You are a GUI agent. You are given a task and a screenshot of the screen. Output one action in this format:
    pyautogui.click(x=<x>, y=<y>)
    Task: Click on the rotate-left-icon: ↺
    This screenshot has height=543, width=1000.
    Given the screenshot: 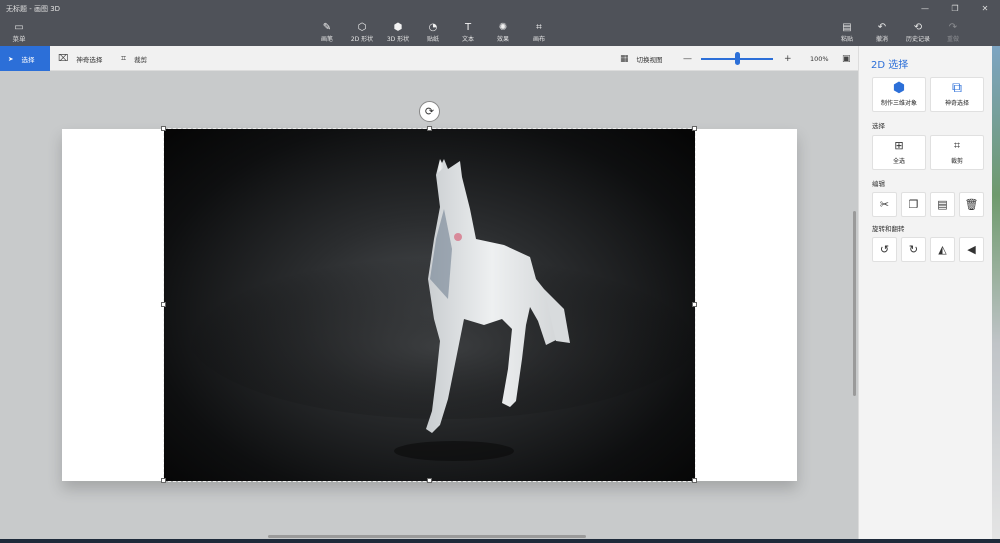 What is the action you would take?
    pyautogui.click(x=884, y=249)
    